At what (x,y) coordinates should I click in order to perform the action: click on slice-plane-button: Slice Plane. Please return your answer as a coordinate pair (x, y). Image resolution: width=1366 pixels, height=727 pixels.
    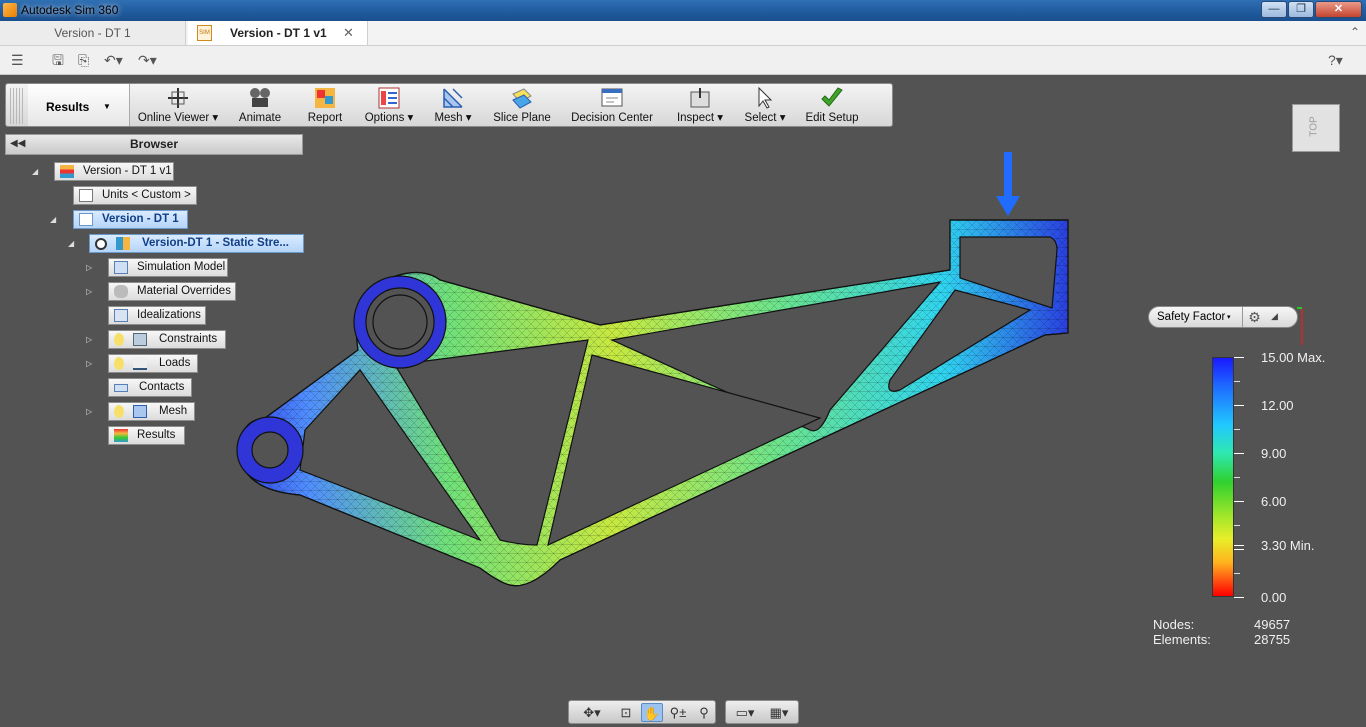
    Looking at the image, I should click on (522, 105).